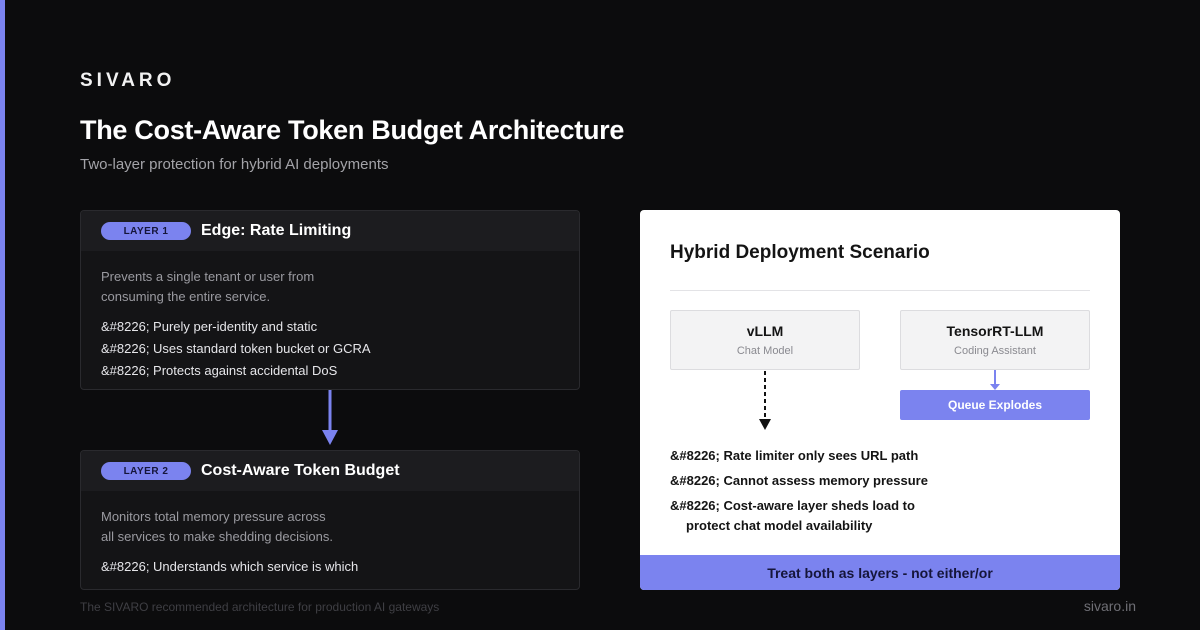 This screenshot has height=630, width=1200. What do you see at coordinates (880, 572) in the screenshot?
I see `scenario-footer-banner: Treat both as layers - not either/or` at bounding box center [880, 572].